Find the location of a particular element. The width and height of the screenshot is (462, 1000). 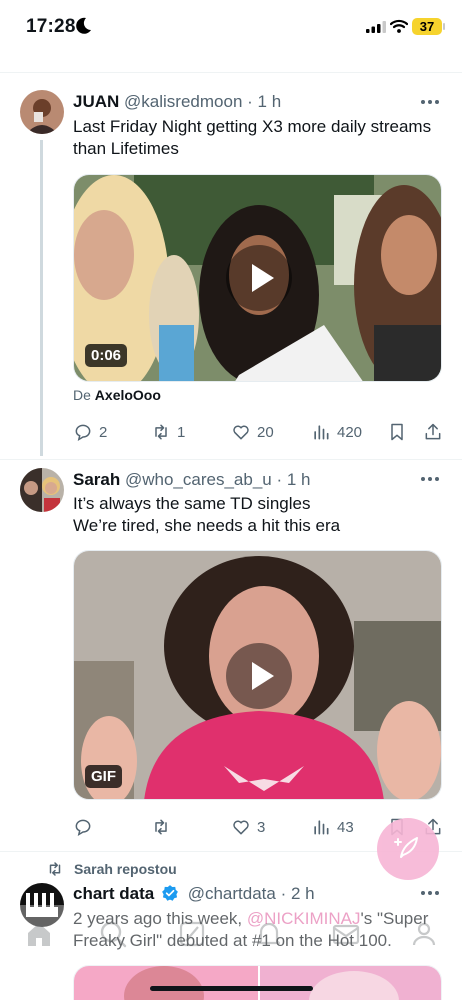

search-icon is located at coordinates (113, 934).